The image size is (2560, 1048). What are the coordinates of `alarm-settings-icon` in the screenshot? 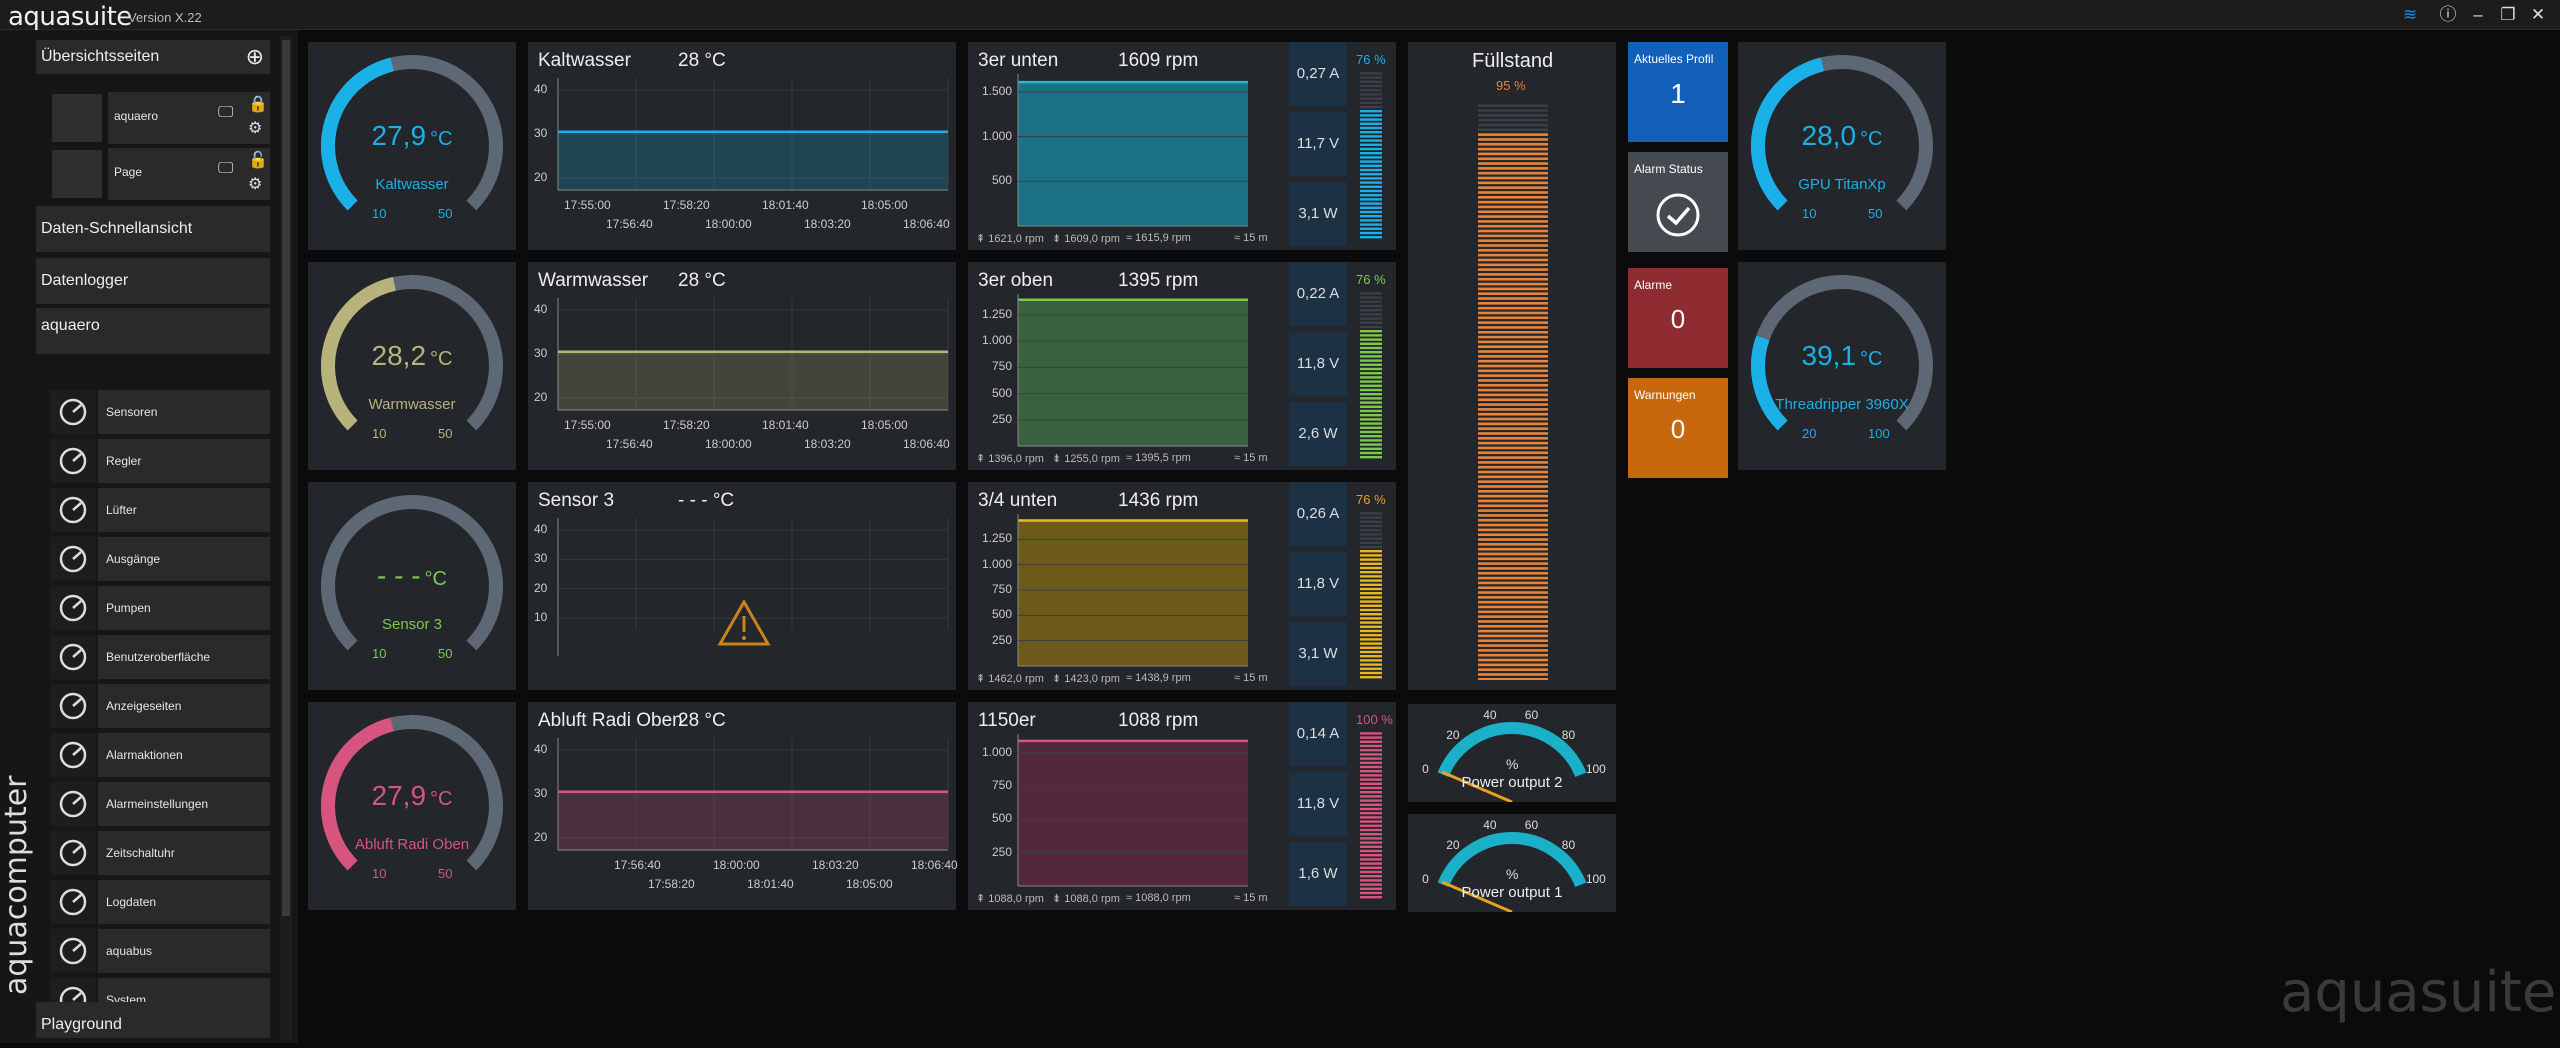 It's located at (73, 804).